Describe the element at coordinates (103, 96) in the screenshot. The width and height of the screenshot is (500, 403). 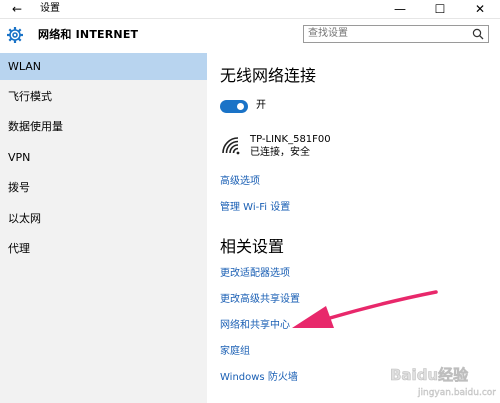
I see `sidebar-item-airplane-mode: 飞行模式` at that location.